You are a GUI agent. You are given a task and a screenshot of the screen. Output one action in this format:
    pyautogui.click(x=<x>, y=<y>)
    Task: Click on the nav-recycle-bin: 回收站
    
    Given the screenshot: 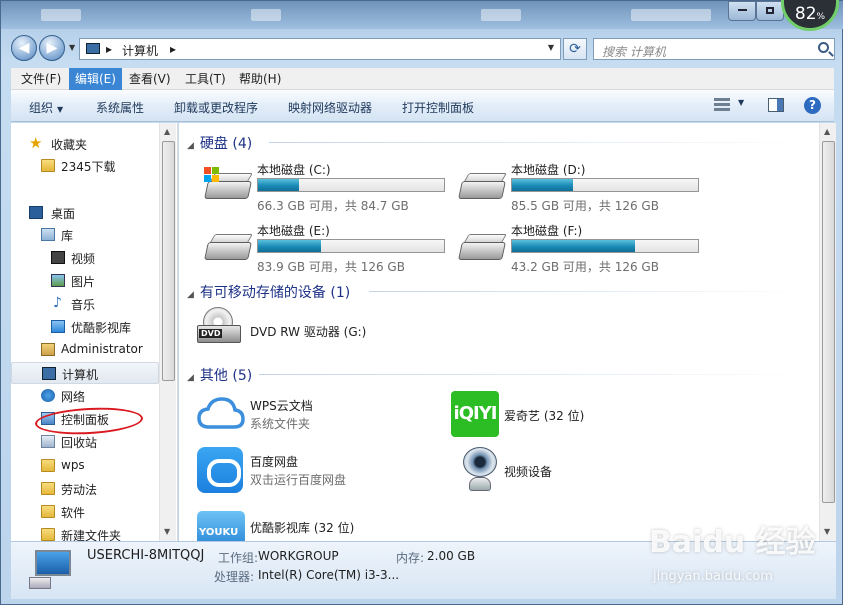 What is the action you would take?
    pyautogui.click(x=85, y=442)
    